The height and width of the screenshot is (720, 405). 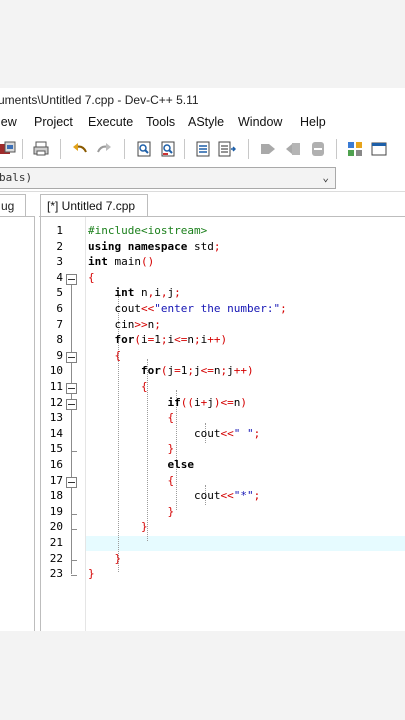 What do you see at coordinates (59, 246) in the screenshot?
I see `line-number: 2` at bounding box center [59, 246].